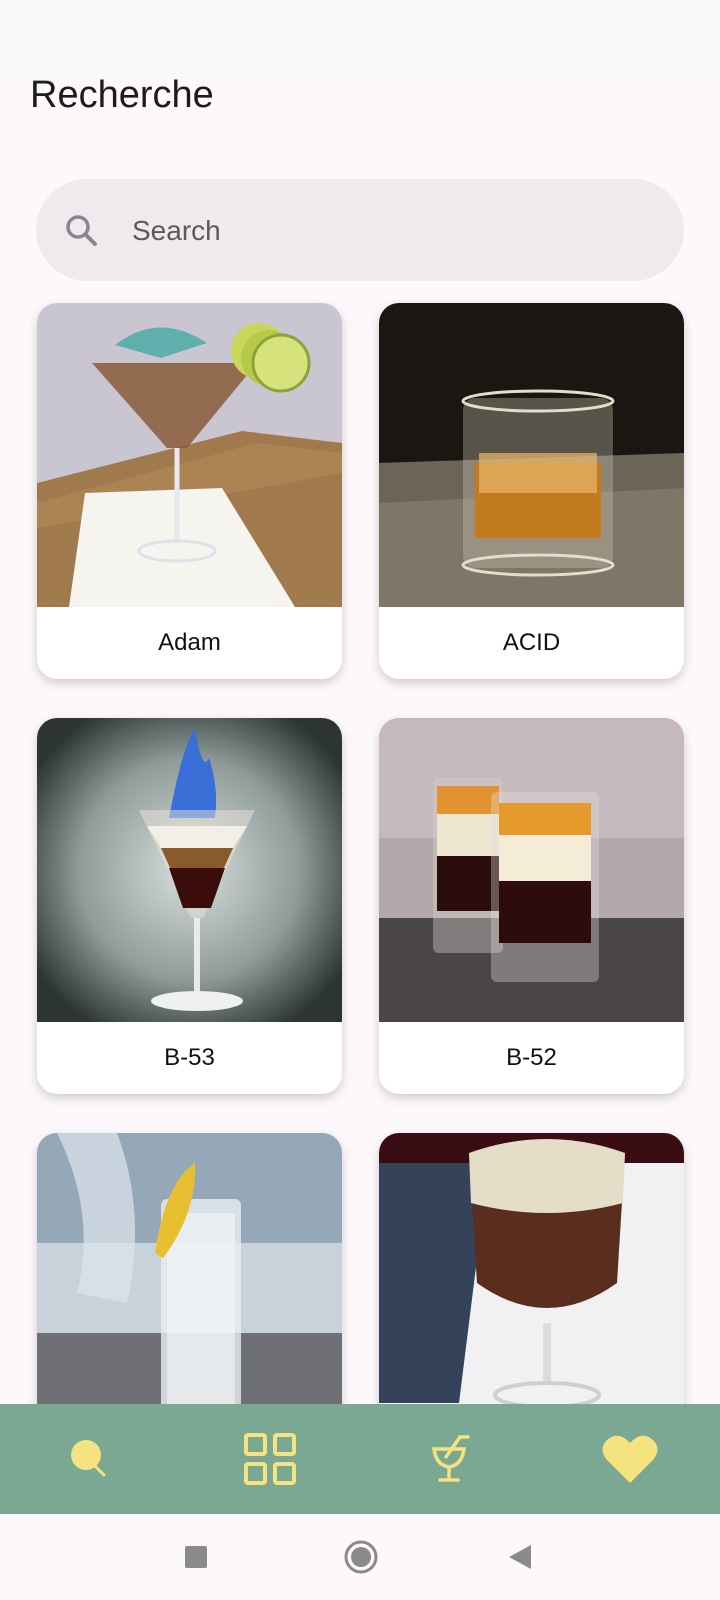 The width and height of the screenshot is (720, 1600). I want to click on nav-categories, so click(270, 1459).